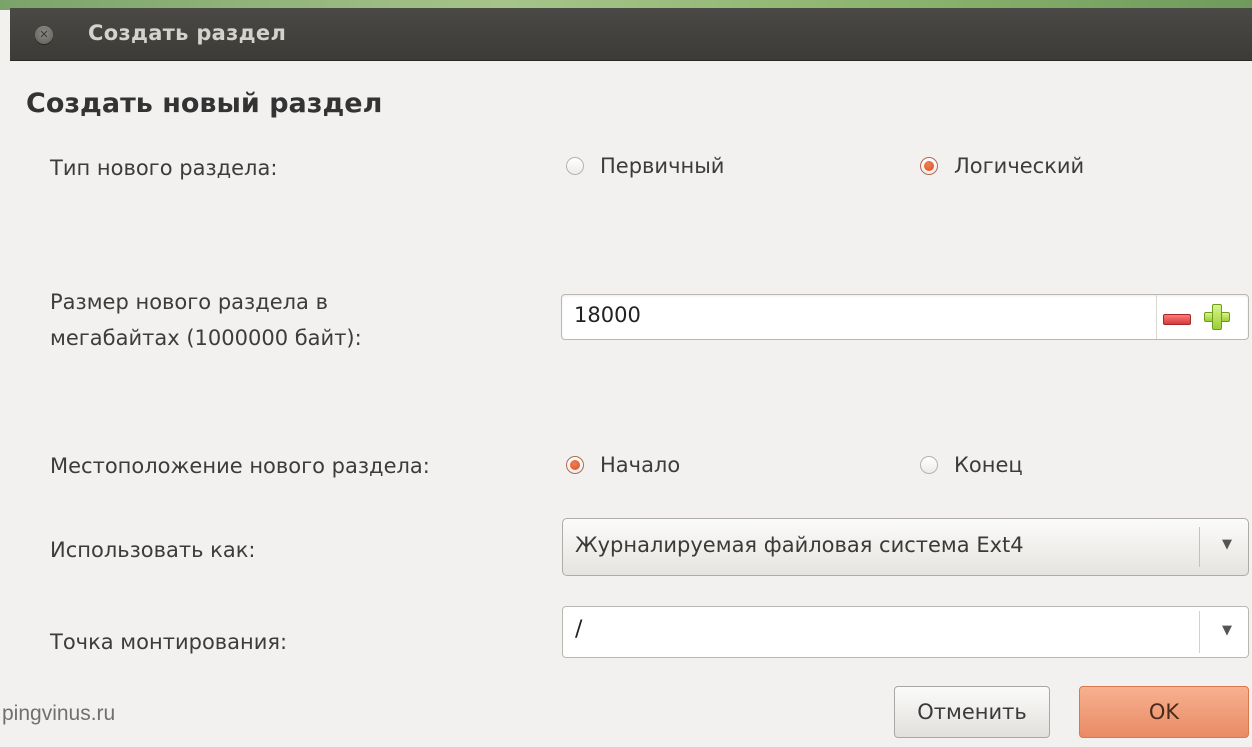 This screenshot has width=1252, height=747. What do you see at coordinates (1156, 317) in the screenshot?
I see `spin-separator` at bounding box center [1156, 317].